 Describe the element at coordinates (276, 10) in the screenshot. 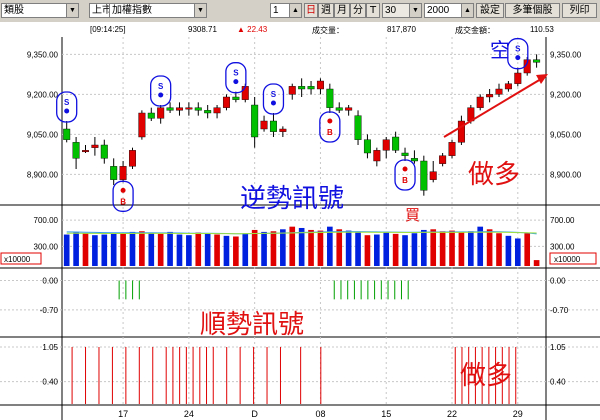

I see `period-number-value: 1` at that location.